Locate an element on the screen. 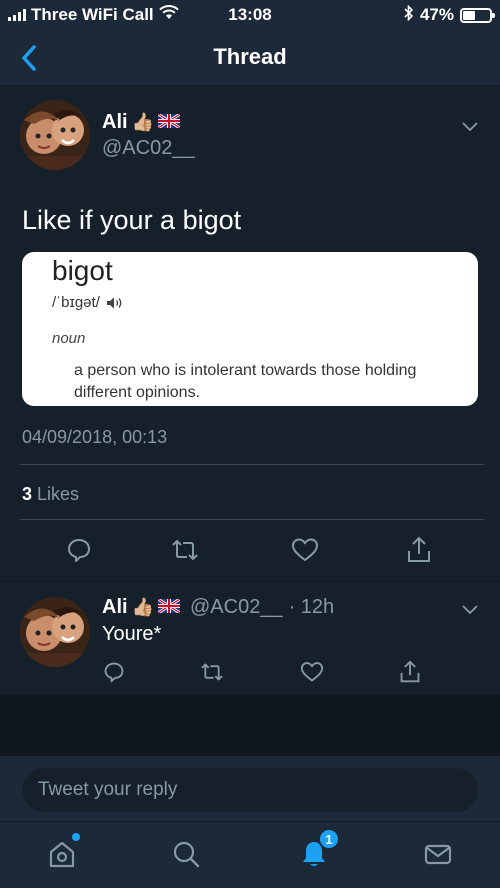 This screenshot has width=500, height=888. home-icon is located at coordinates (62, 854).